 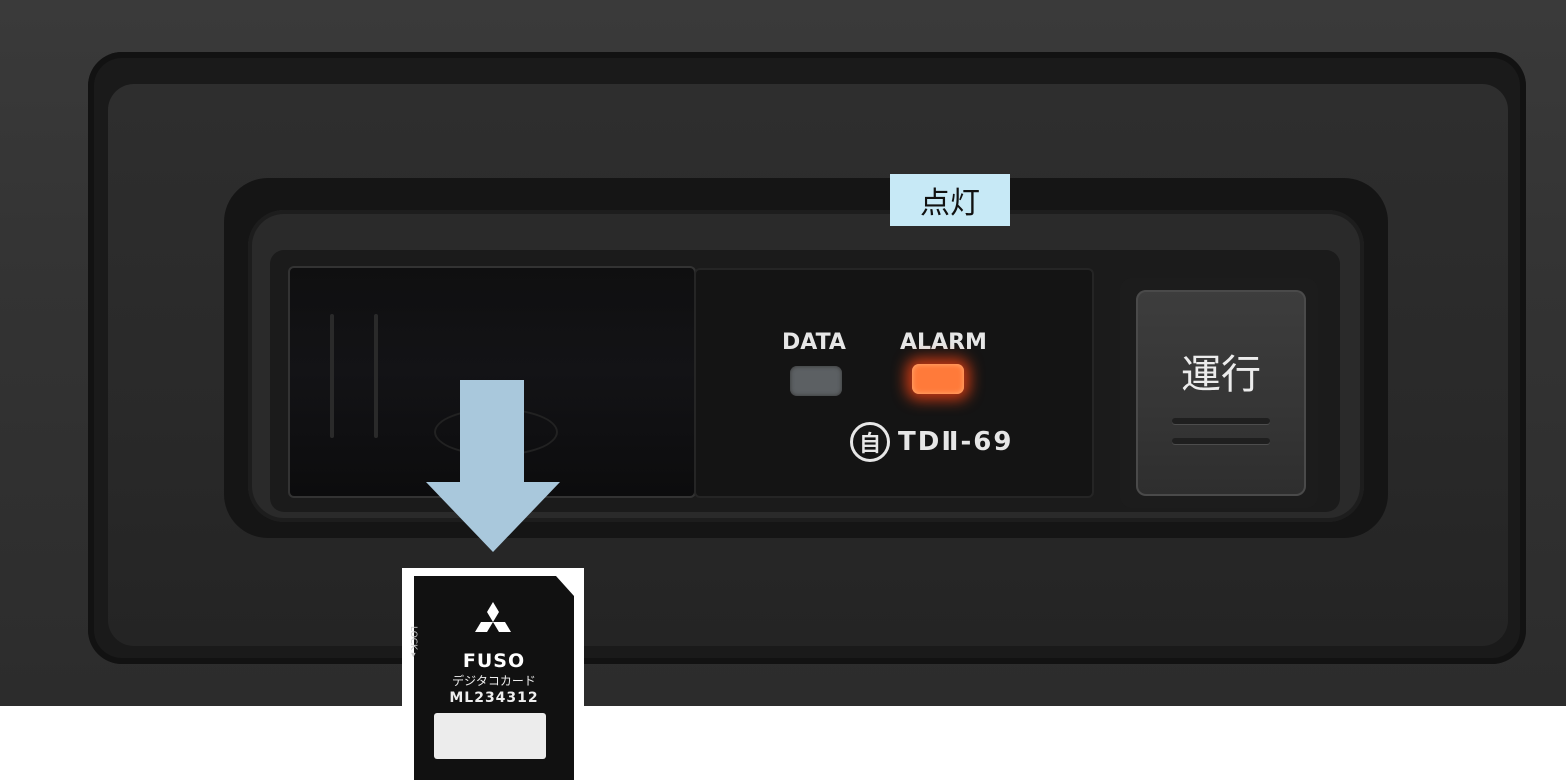 What do you see at coordinates (565, 586) in the screenshot?
I see `sd-card-notch` at bounding box center [565, 586].